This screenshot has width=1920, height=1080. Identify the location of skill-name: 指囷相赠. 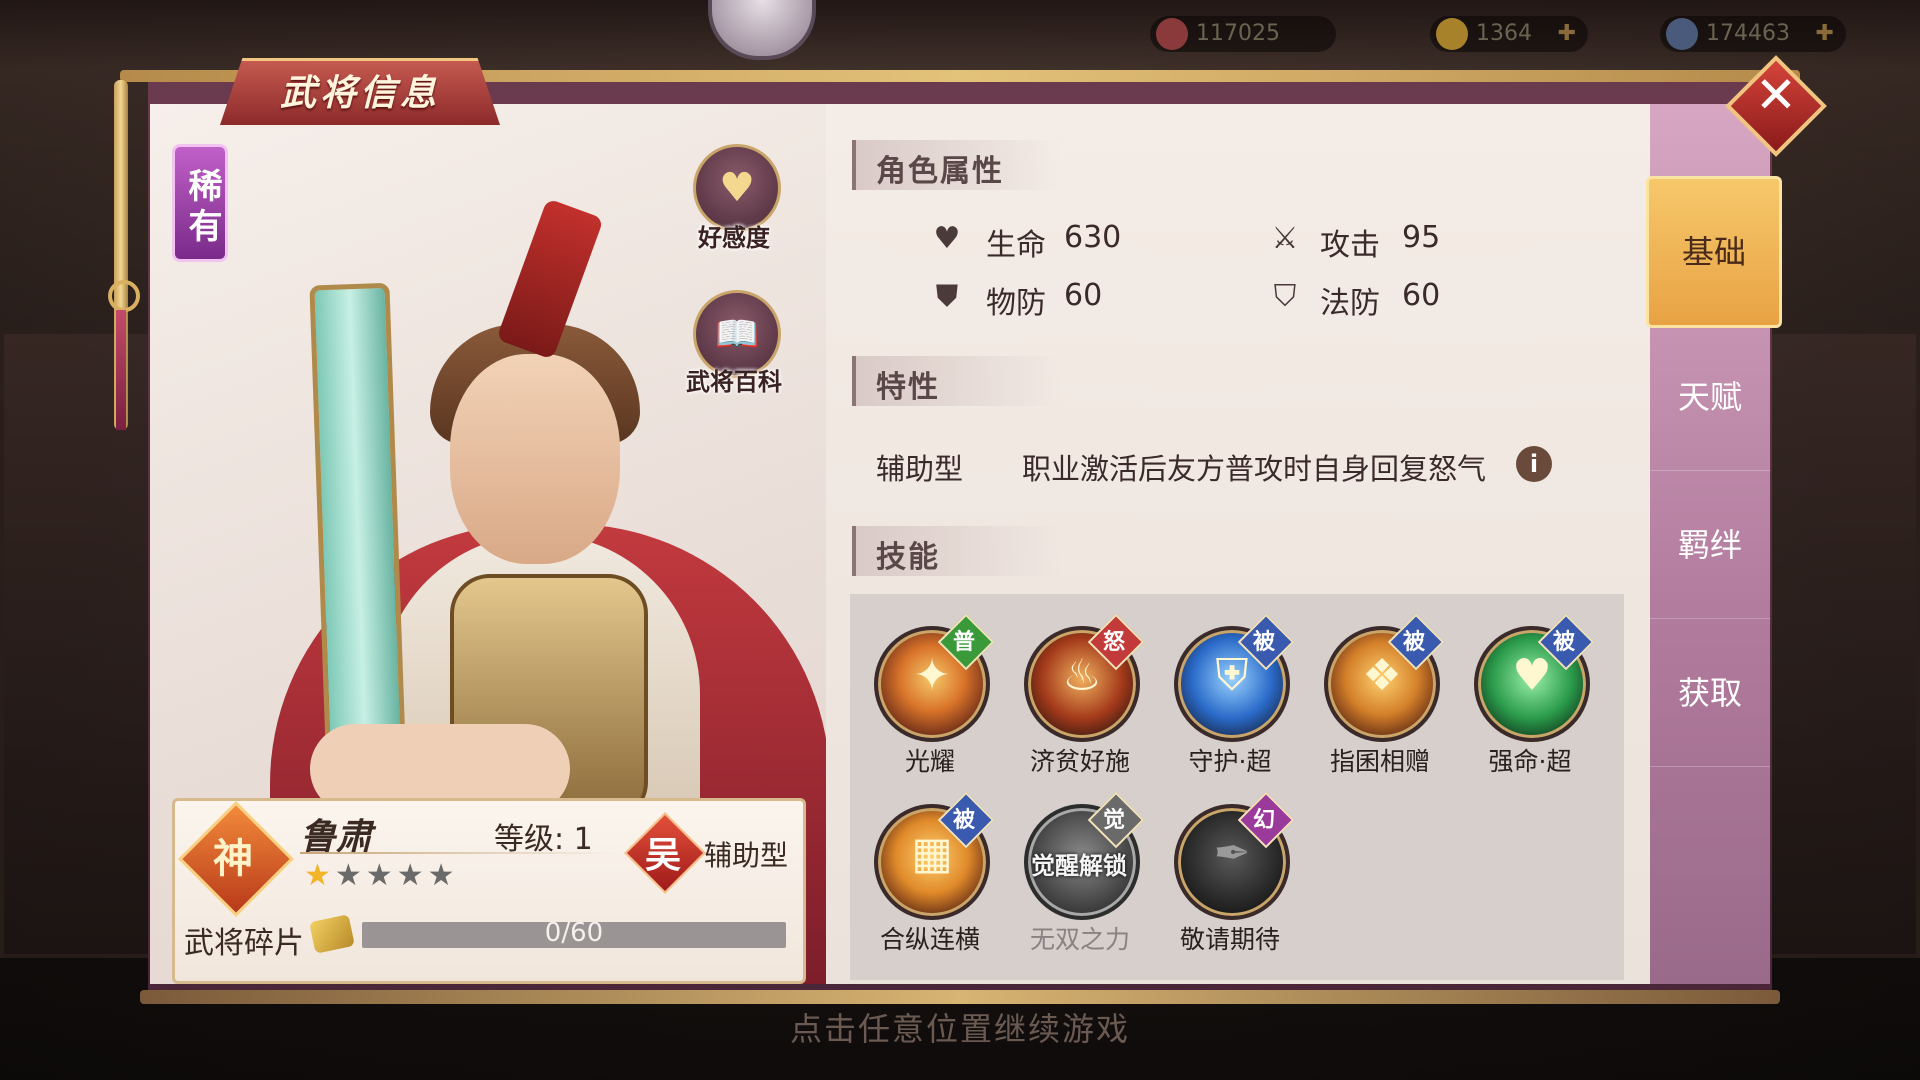
(1379, 761).